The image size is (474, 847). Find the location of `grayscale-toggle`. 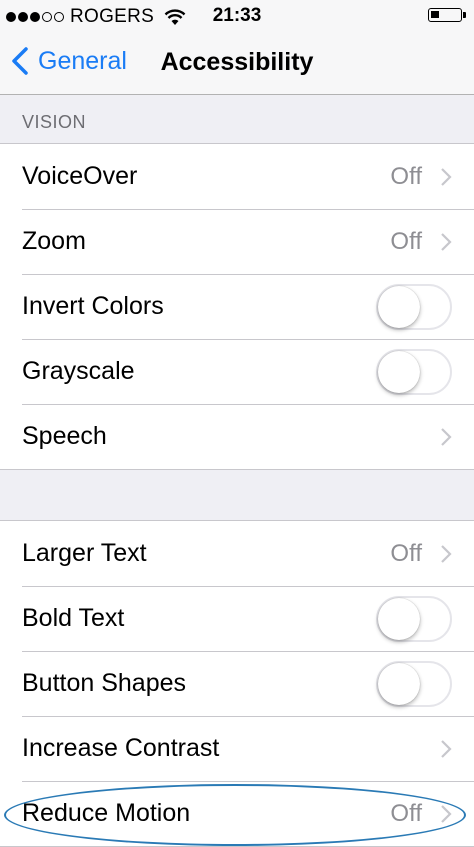

grayscale-toggle is located at coordinates (414, 371).